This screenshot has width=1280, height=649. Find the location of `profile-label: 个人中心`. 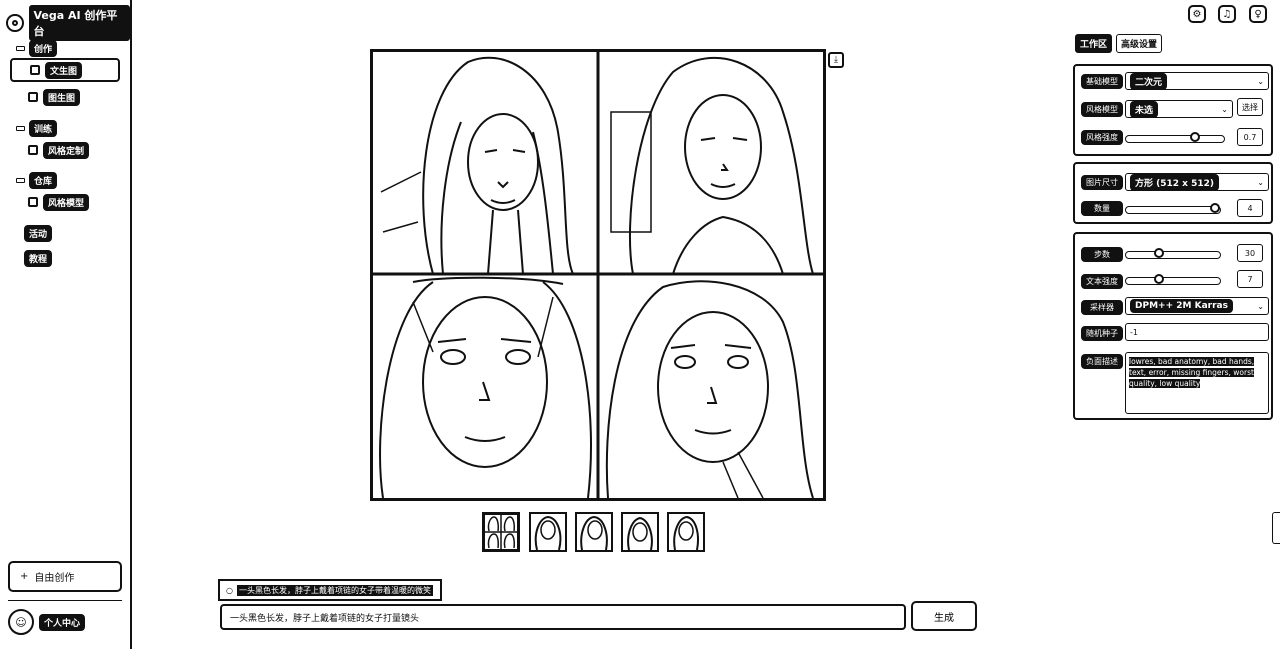

profile-label: 个人中心 is located at coordinates (62, 622).